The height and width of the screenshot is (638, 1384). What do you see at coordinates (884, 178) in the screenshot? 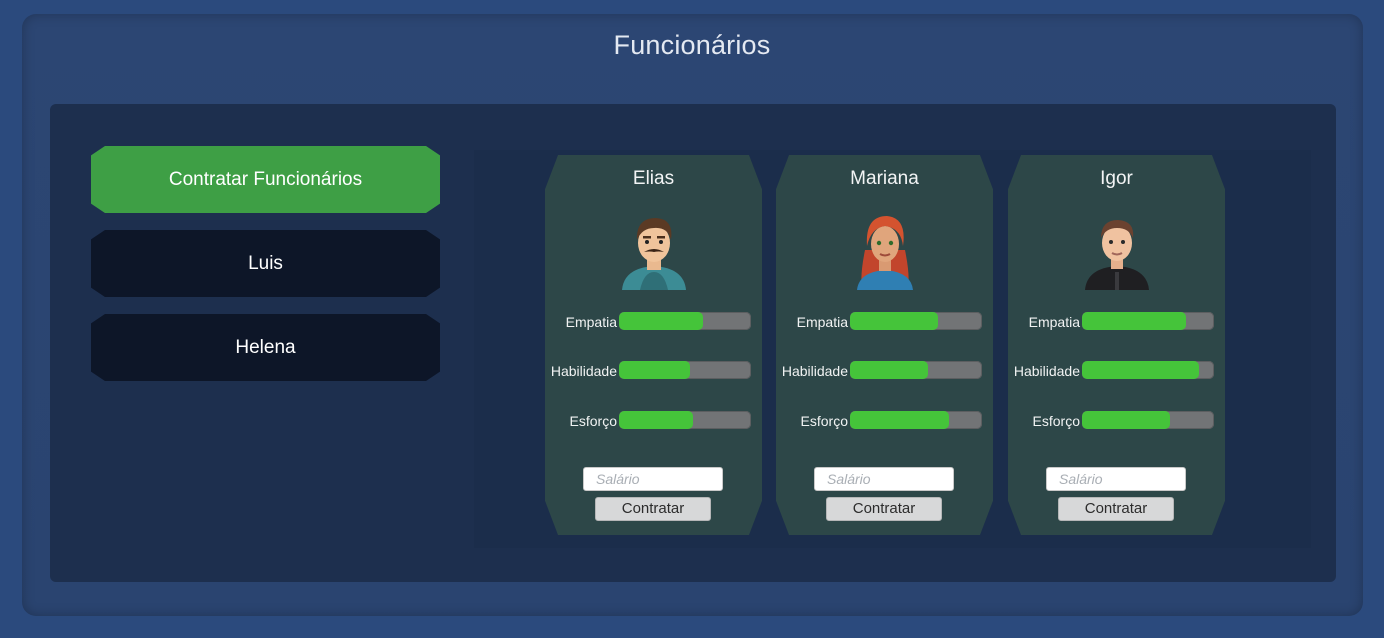
I see `candidate-name: Mariana` at bounding box center [884, 178].